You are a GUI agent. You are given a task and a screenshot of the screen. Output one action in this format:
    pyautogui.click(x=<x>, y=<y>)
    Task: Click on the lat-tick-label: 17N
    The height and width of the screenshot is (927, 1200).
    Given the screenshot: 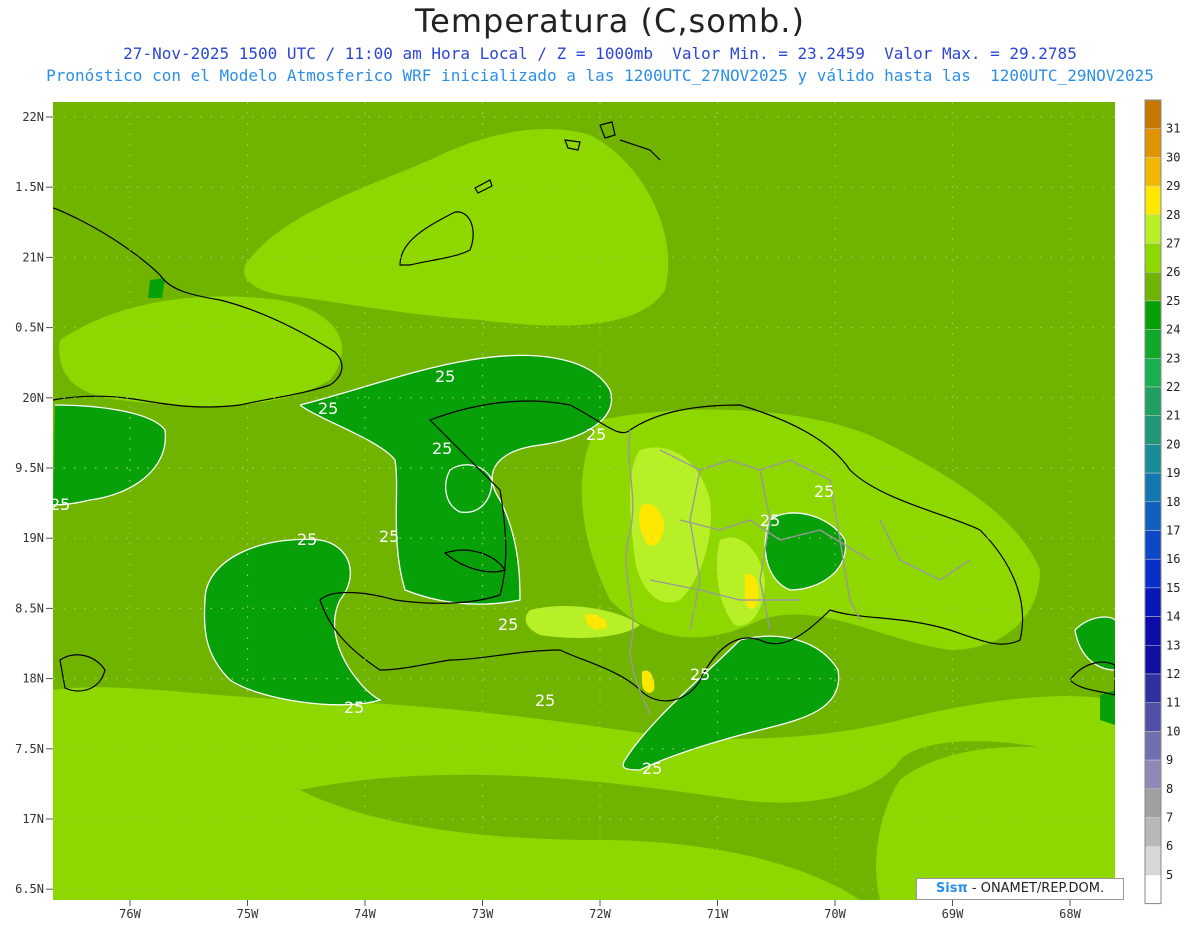 What is the action you would take?
    pyautogui.click(x=33, y=819)
    